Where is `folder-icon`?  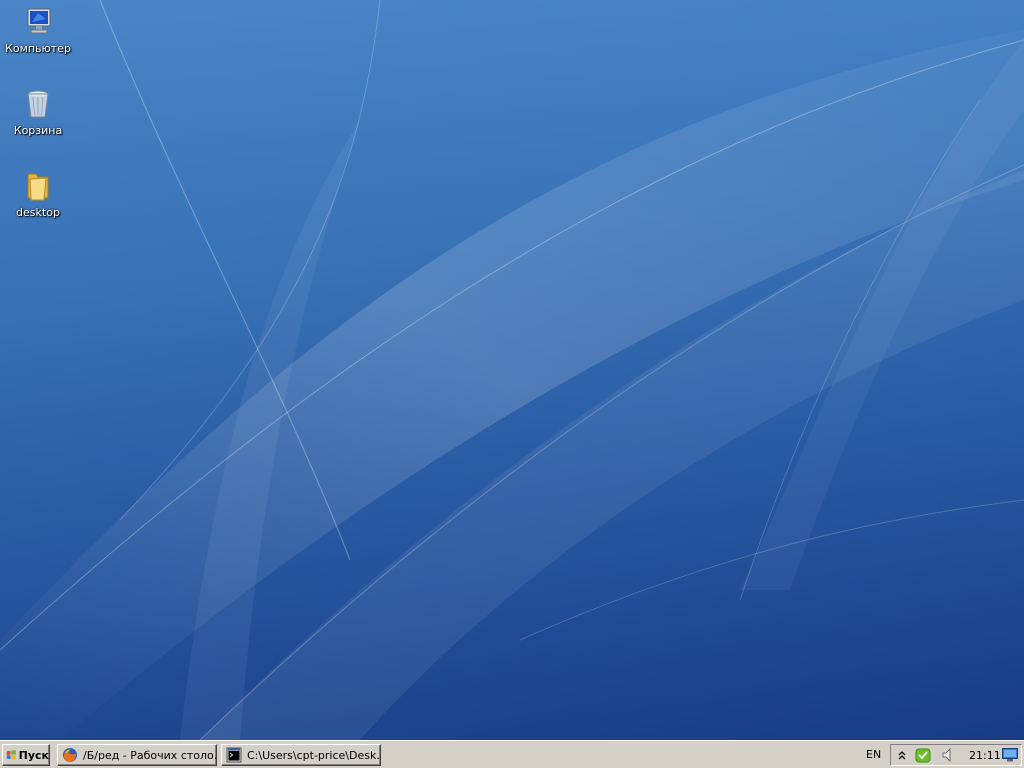 folder-icon is located at coordinates (38, 187).